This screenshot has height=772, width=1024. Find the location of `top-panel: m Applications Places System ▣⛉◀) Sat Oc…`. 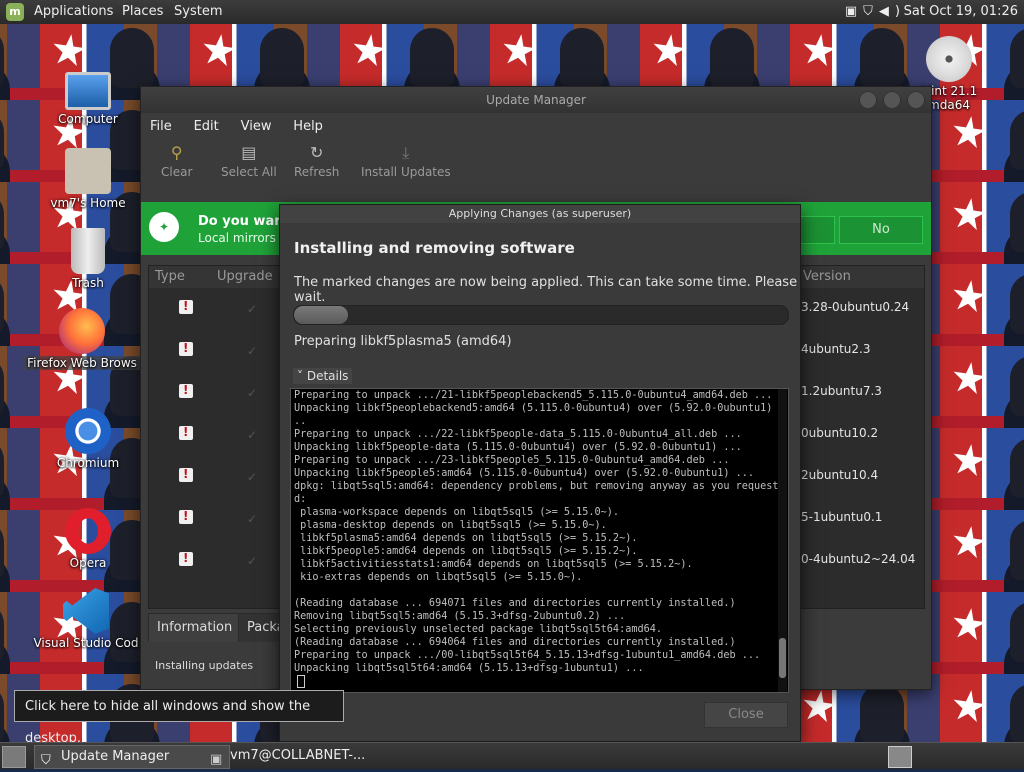

top-panel: m Applications Places System ▣⛉◀) Sat Oc… is located at coordinates (512, 12).